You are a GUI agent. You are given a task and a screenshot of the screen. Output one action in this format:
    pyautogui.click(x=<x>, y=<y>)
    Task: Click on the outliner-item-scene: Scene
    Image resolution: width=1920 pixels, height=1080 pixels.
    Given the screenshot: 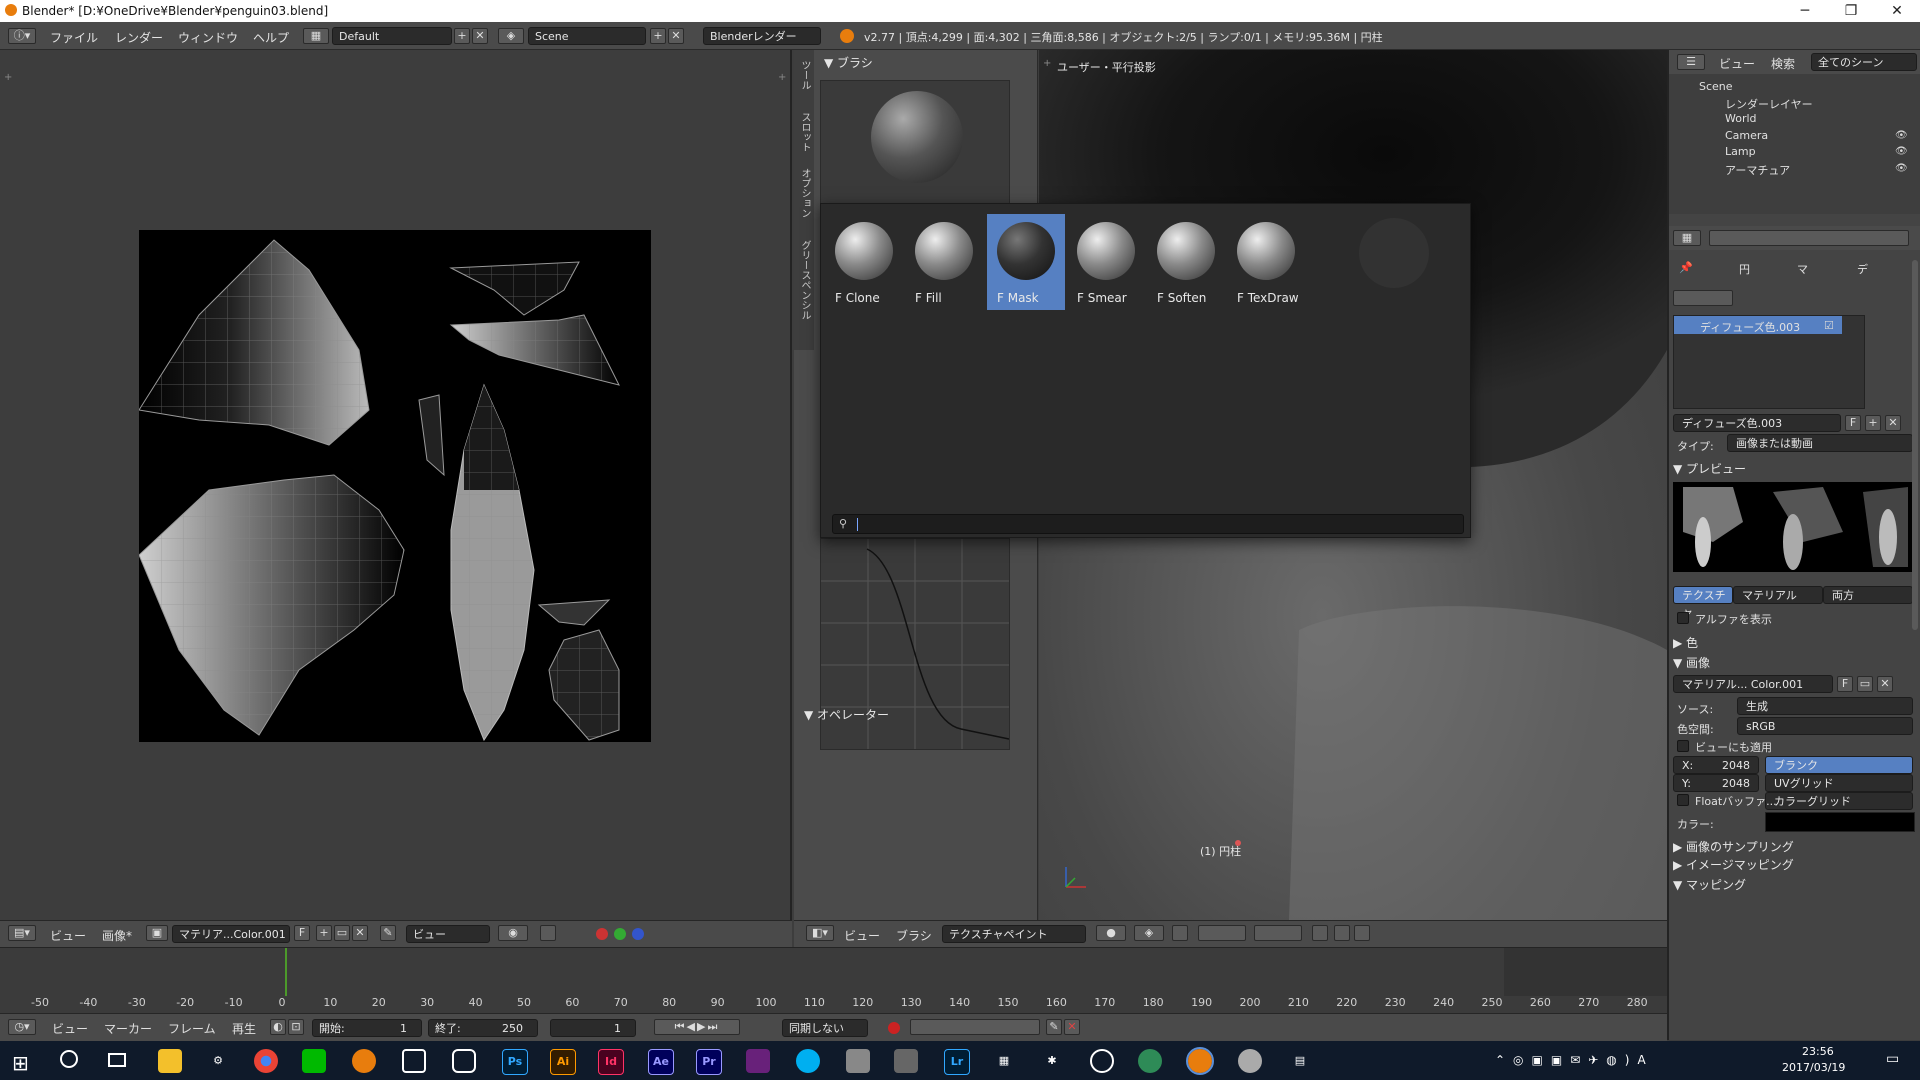 What is the action you would take?
    pyautogui.click(x=1716, y=86)
    